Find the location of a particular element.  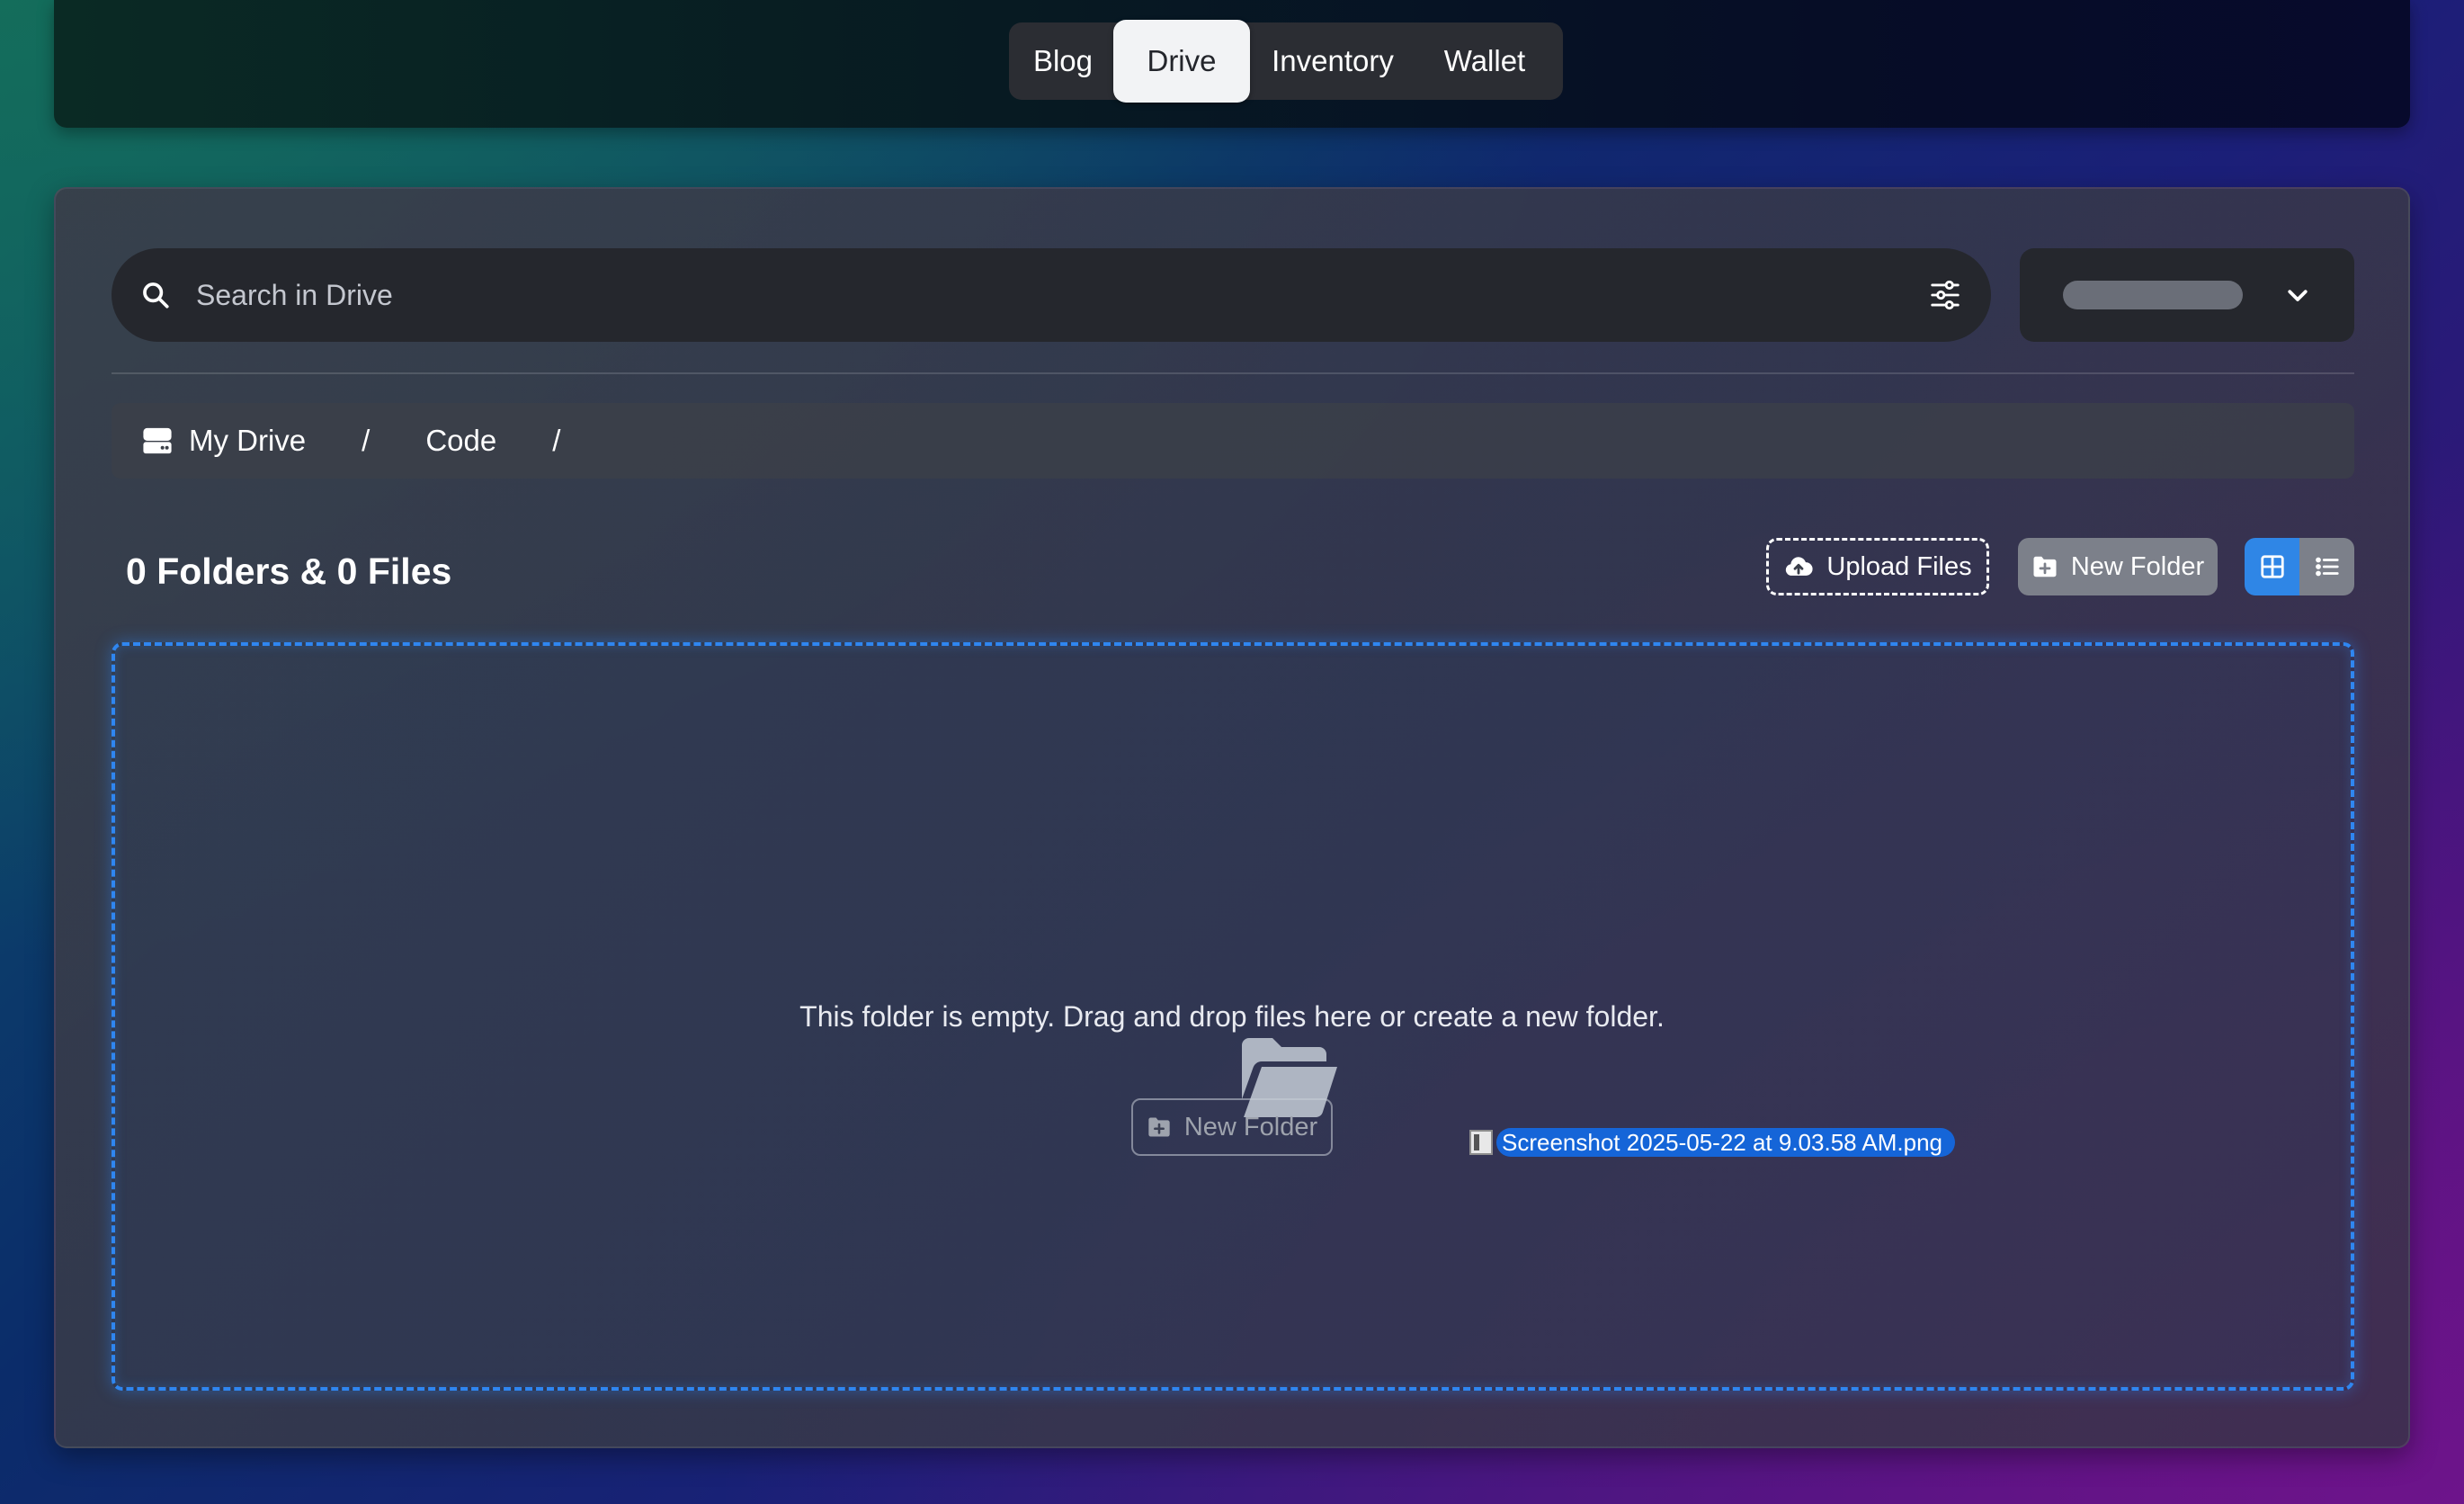

new-folder-button: New Folder is located at coordinates (2118, 566).